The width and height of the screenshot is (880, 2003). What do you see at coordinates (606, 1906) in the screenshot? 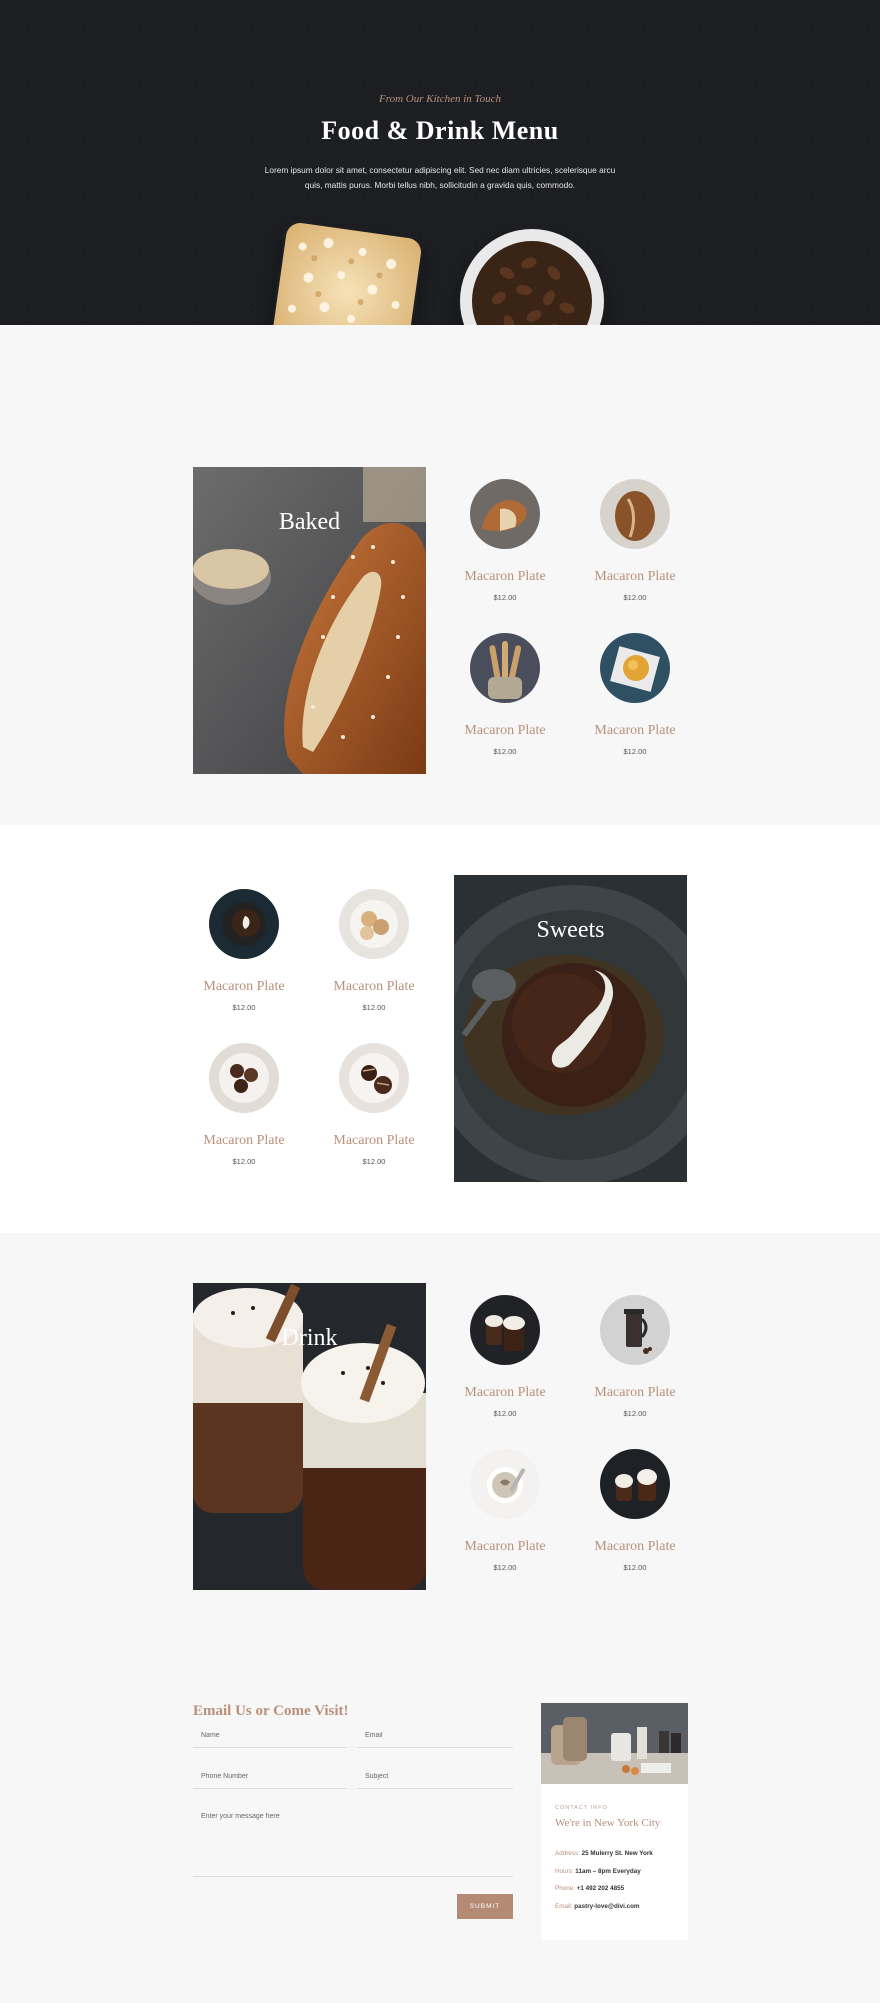
I see `email-value: pastry-love@divi.com` at bounding box center [606, 1906].